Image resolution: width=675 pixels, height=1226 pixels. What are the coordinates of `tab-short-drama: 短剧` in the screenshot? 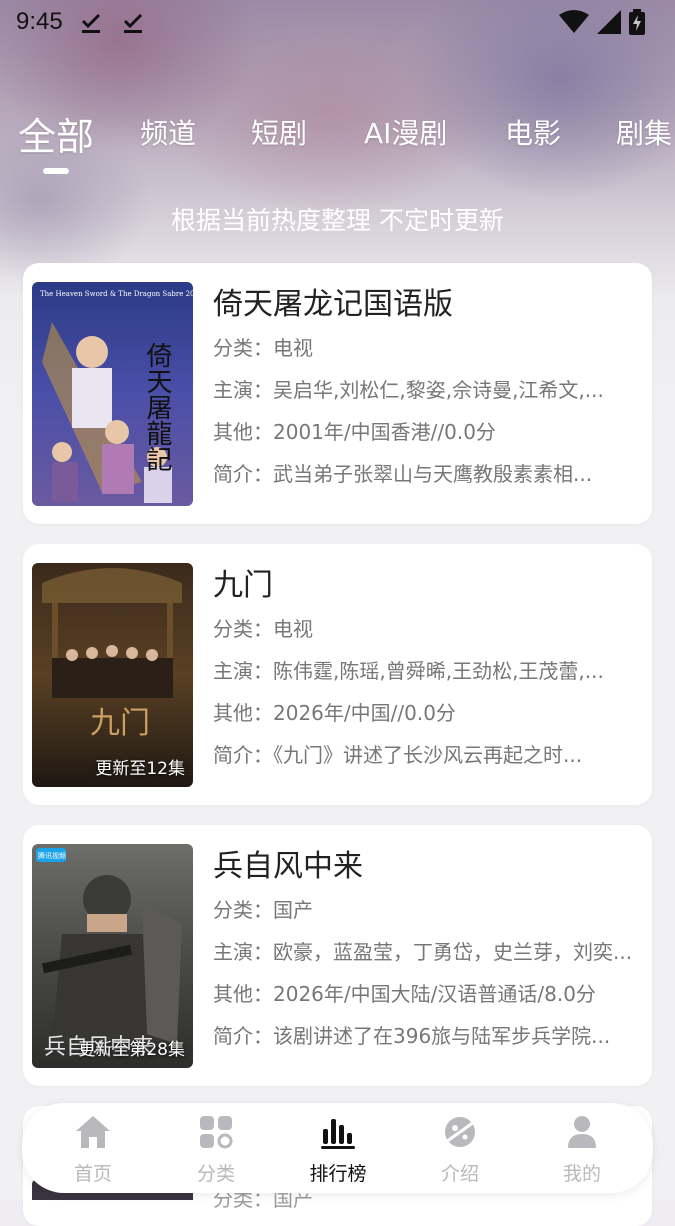 It's located at (279, 132).